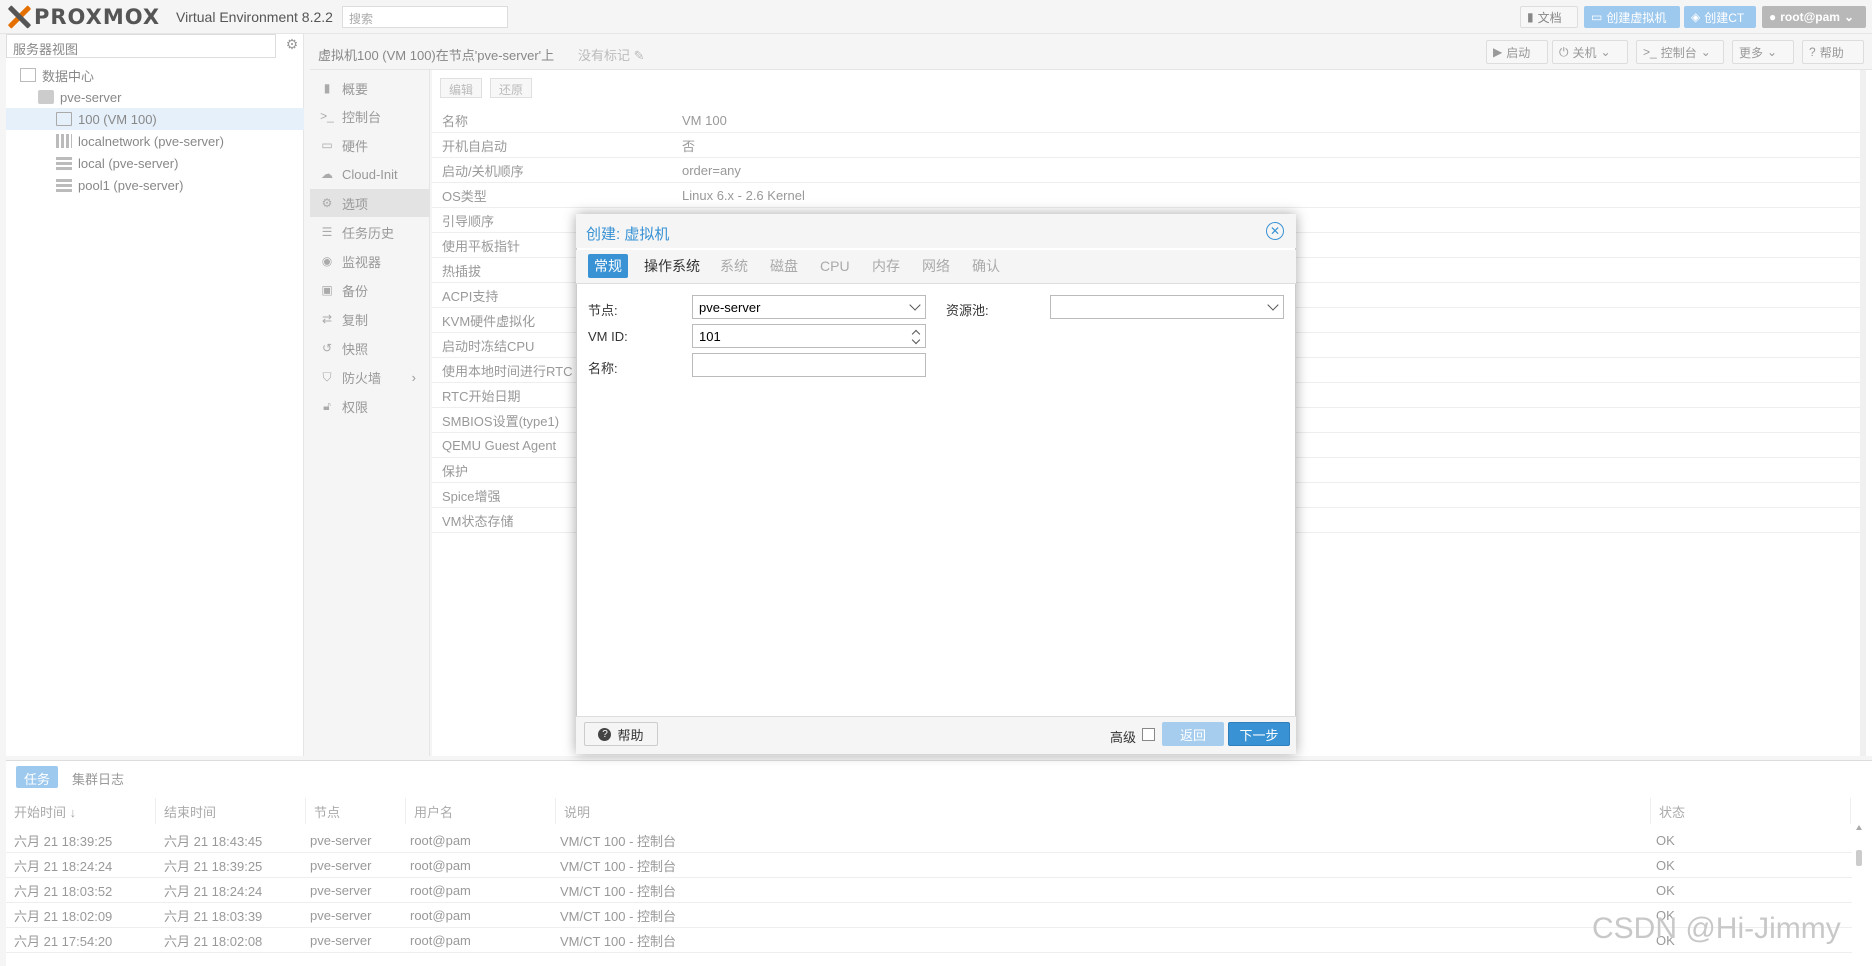 The width and height of the screenshot is (1872, 966). Describe the element at coordinates (1833, 52) in the screenshot. I see `help-button: ? 帮助` at that location.